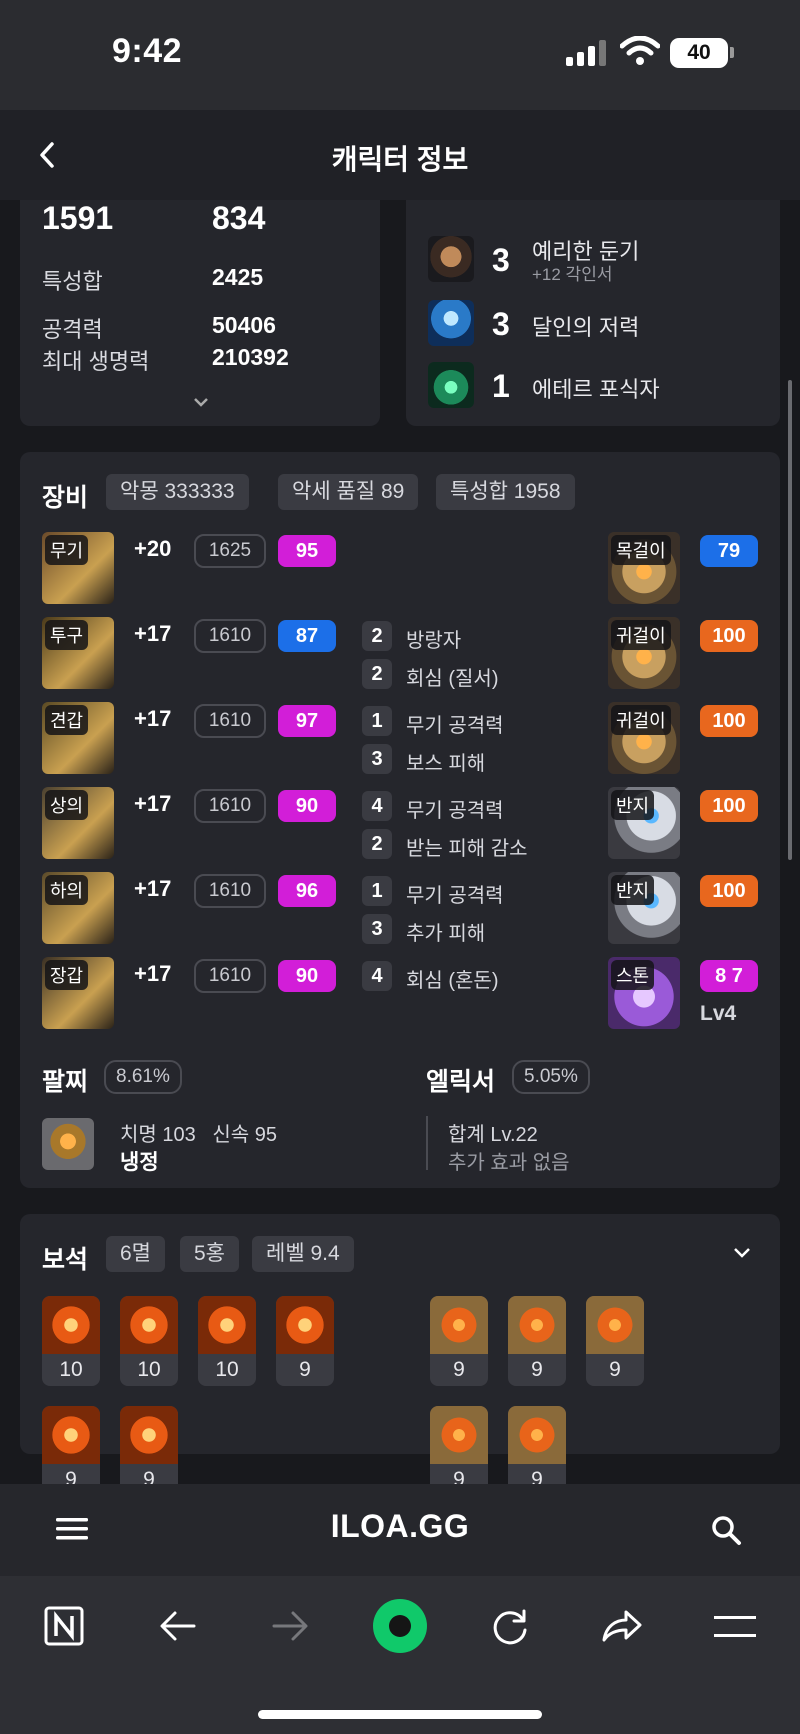 The height and width of the screenshot is (1734, 800). I want to click on share-icon, so click(622, 1626).